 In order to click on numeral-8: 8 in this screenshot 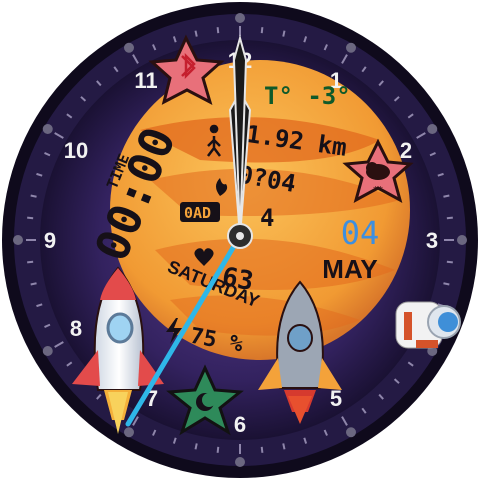, I will do `click(76, 328)`.